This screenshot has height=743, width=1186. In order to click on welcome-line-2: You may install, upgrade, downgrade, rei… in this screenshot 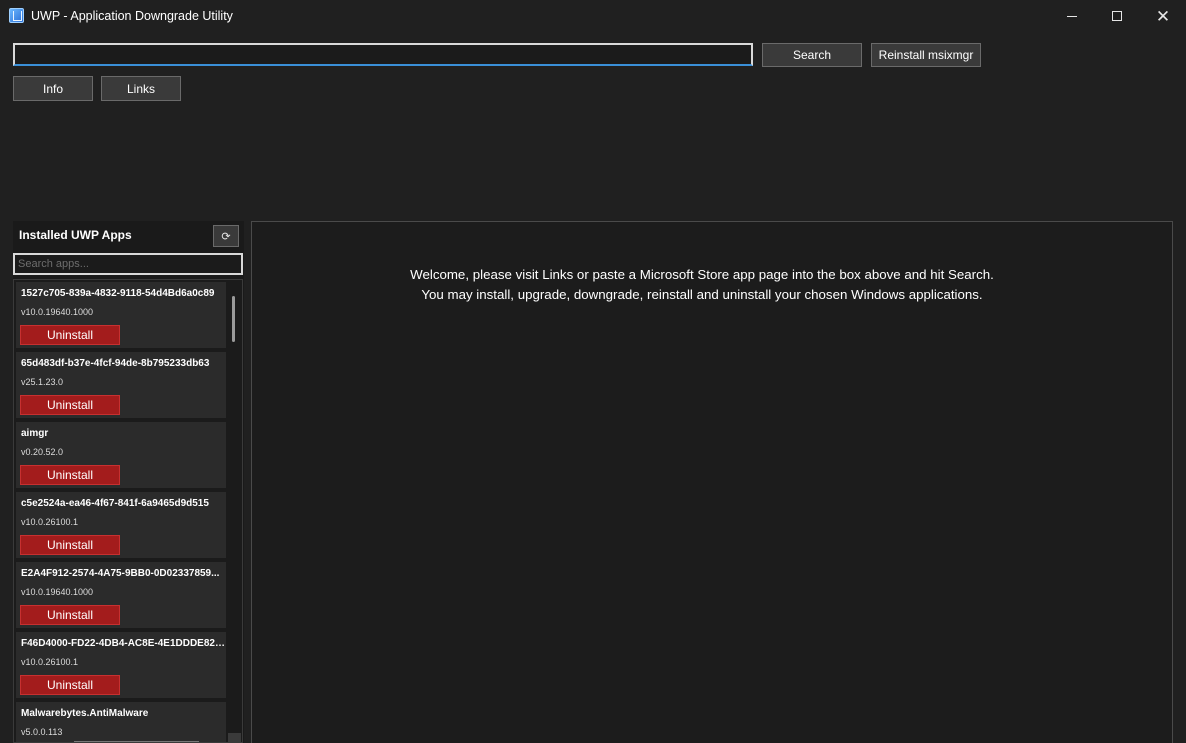, I will do `click(702, 294)`.